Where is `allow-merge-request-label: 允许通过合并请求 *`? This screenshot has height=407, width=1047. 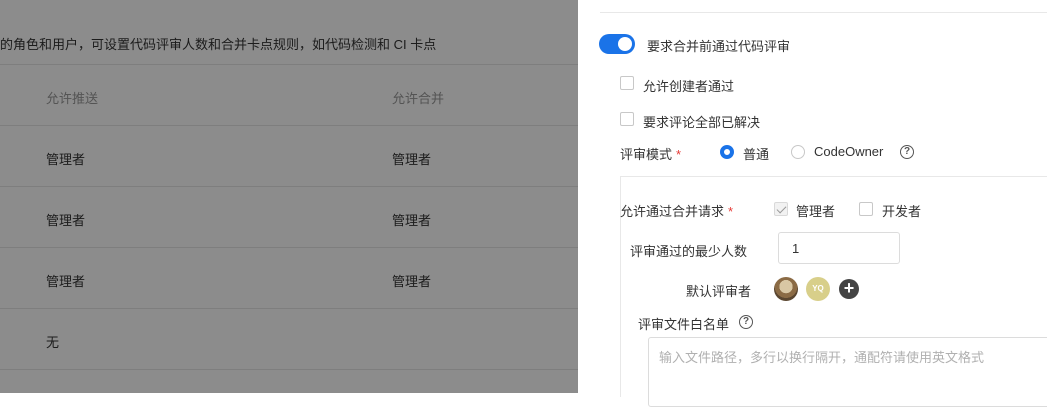
allow-merge-request-label: 允许通过合并请求 * is located at coordinates (676, 210).